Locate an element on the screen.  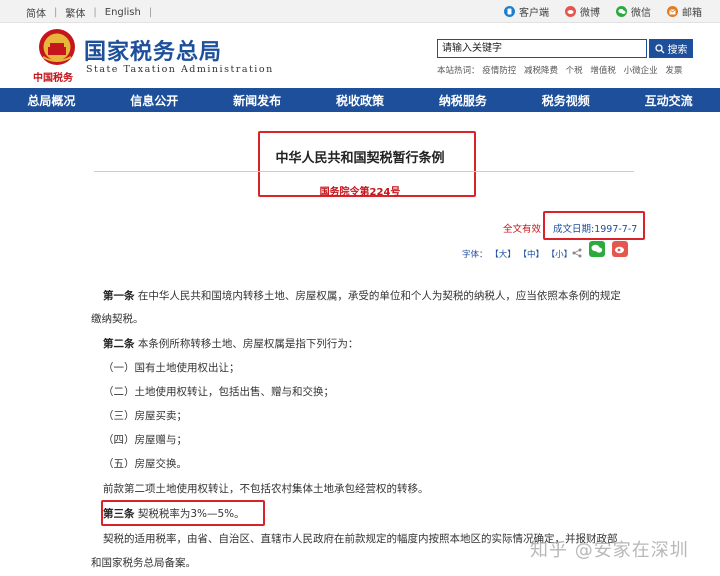
site-name-en: State Taxation Administration is located at coordinates (180, 69).